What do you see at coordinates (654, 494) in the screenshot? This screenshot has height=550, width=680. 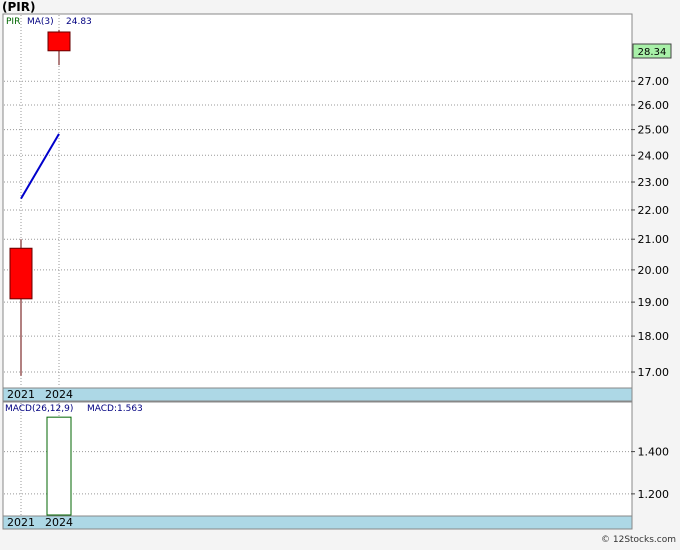 I see `macd-tick-label: 1.200` at bounding box center [654, 494].